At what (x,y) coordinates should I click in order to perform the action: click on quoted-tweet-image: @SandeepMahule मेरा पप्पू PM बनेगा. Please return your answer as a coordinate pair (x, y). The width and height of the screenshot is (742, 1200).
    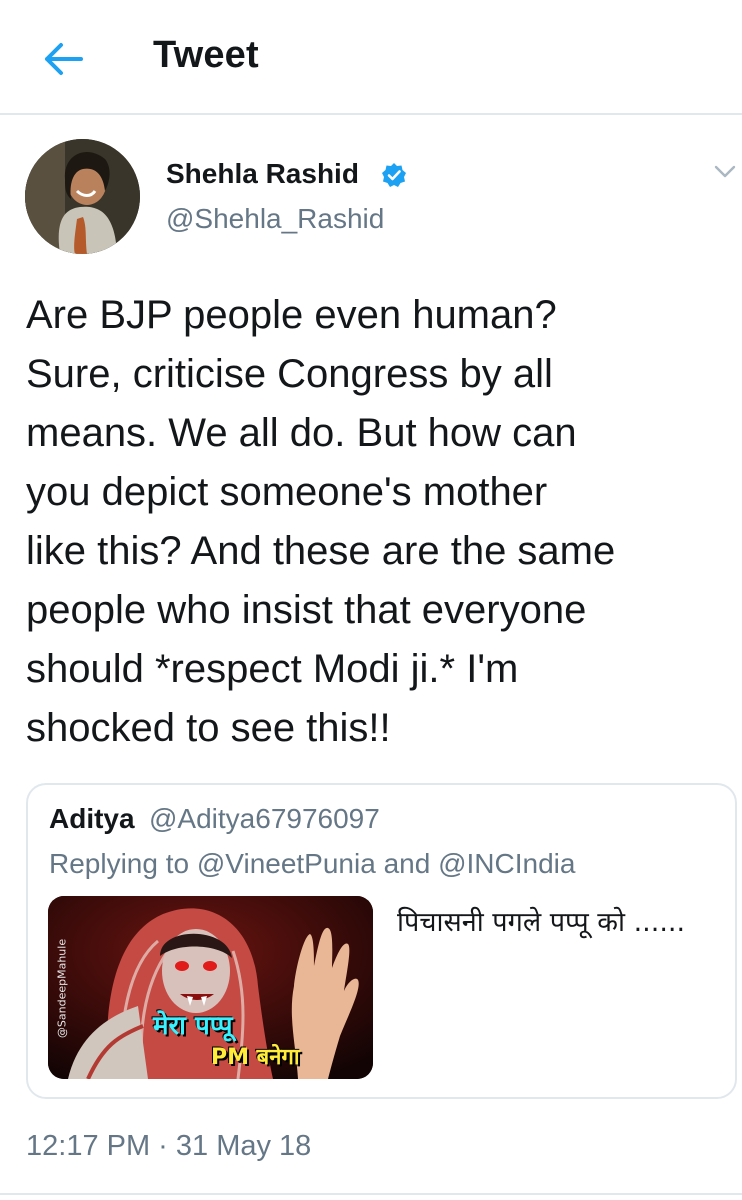
    Looking at the image, I should click on (210, 987).